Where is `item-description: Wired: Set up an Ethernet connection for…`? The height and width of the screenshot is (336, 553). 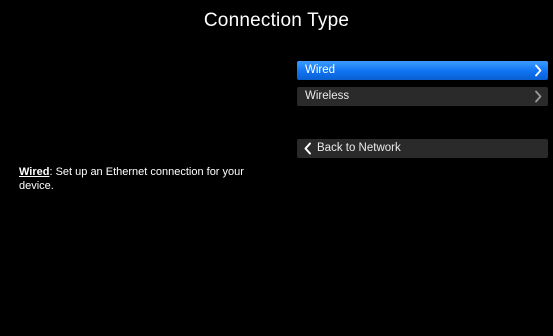
item-description: Wired: Set up an Ethernet connection for… is located at coordinates (144, 179).